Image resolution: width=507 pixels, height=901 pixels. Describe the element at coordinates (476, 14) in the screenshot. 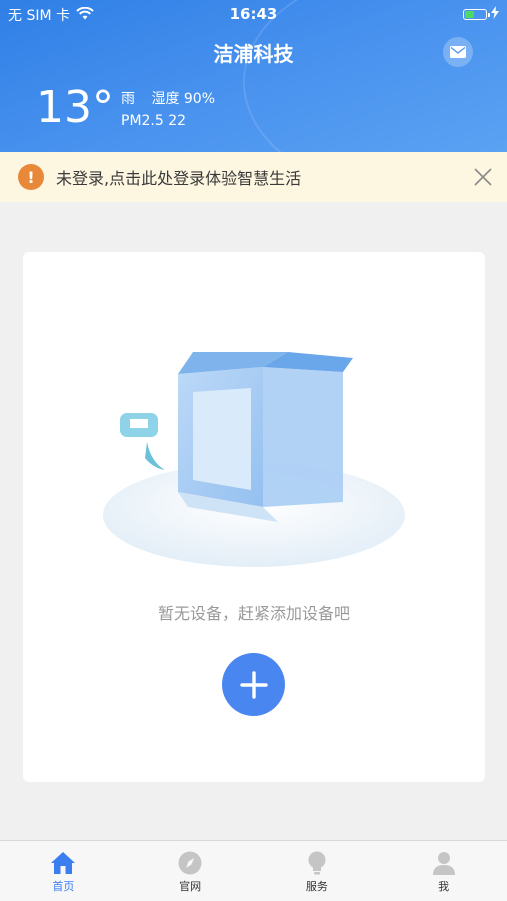

I see `battery-icon` at that location.